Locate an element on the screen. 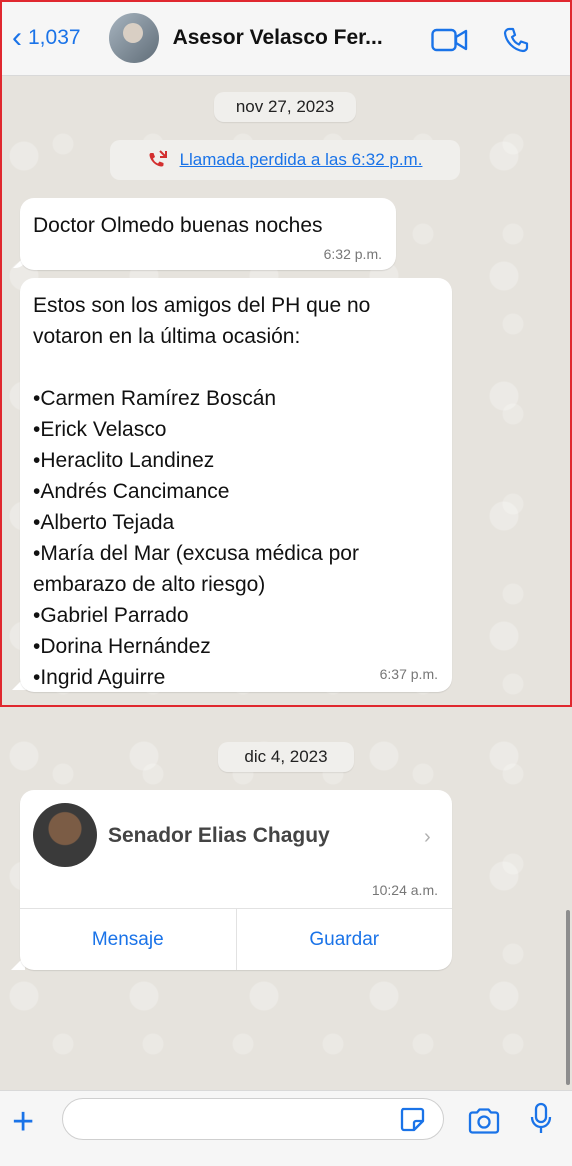  back-count: 1,037 is located at coordinates (54, 37).